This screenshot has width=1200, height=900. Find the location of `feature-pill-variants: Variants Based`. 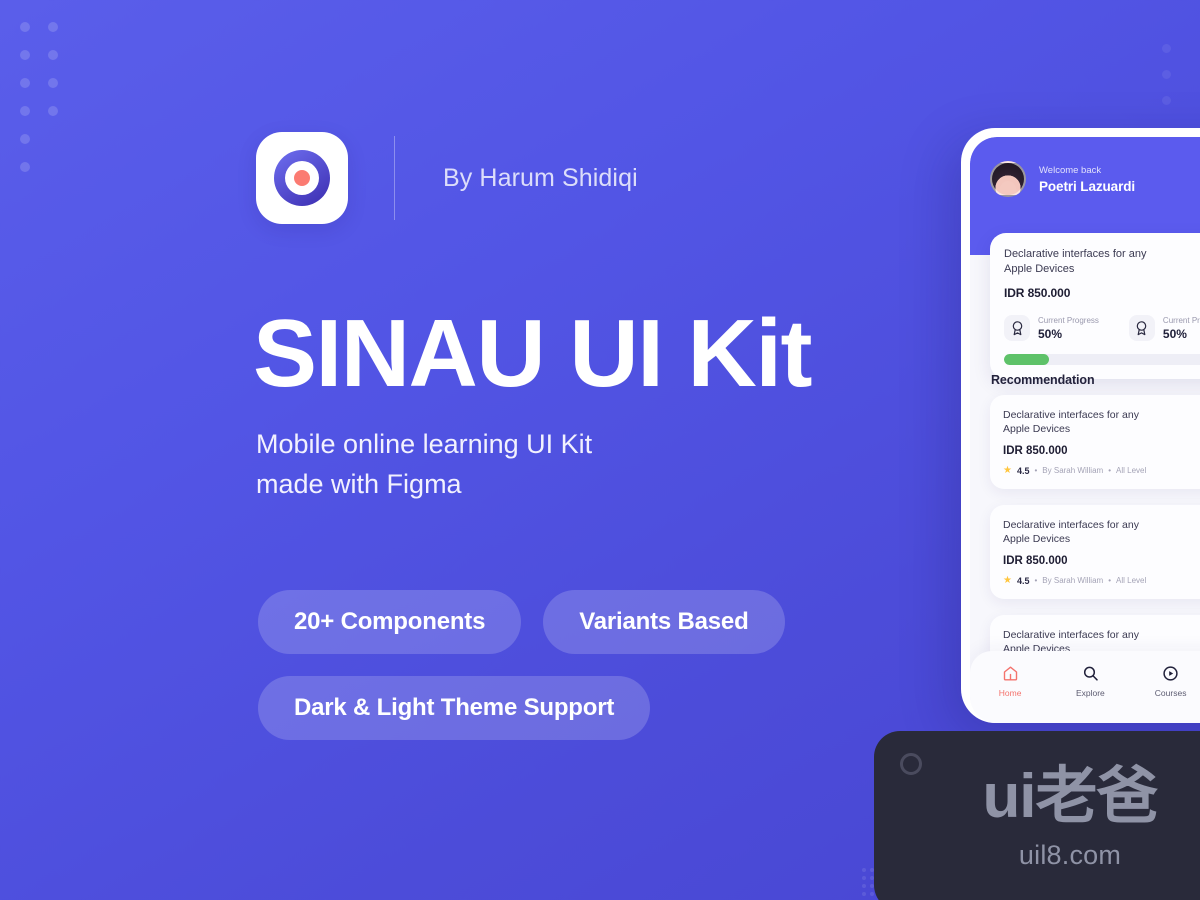

feature-pill-variants: Variants Based is located at coordinates (664, 622).